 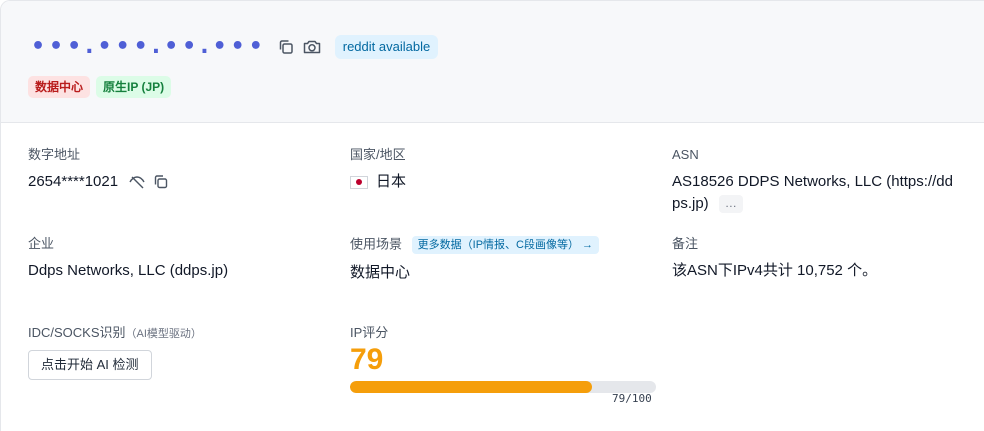 What do you see at coordinates (73, 181) in the screenshot?
I see `digital-address-text: 2654****1021` at bounding box center [73, 181].